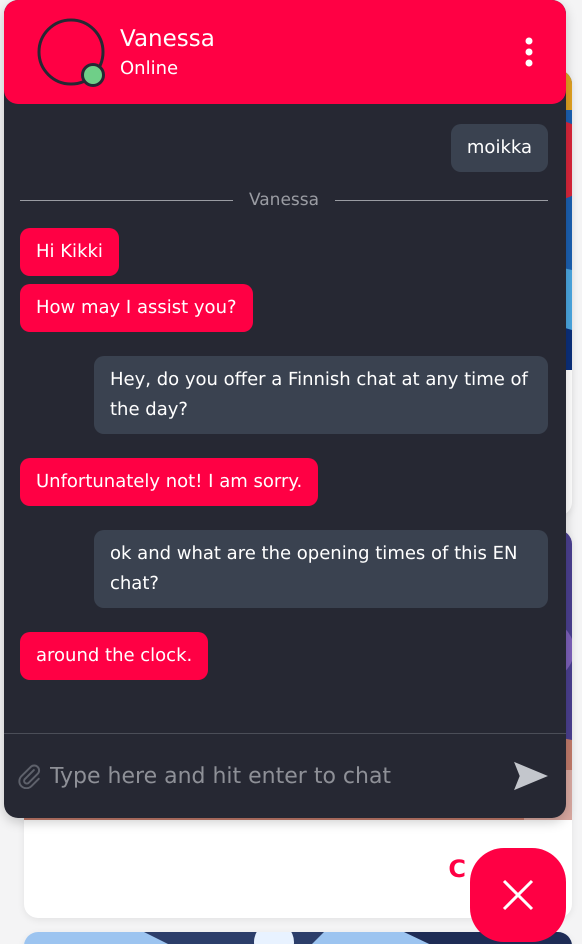  Describe the element at coordinates (69, 252) in the screenshot. I see `agent-message: Hi Kikki` at that location.